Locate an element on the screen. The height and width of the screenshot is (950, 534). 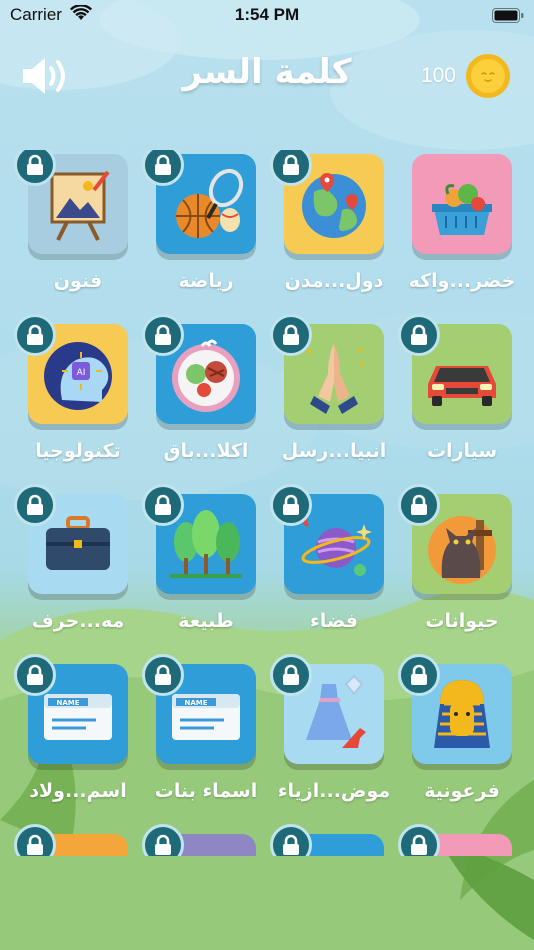
coin-icon is located at coordinates (488, 76).